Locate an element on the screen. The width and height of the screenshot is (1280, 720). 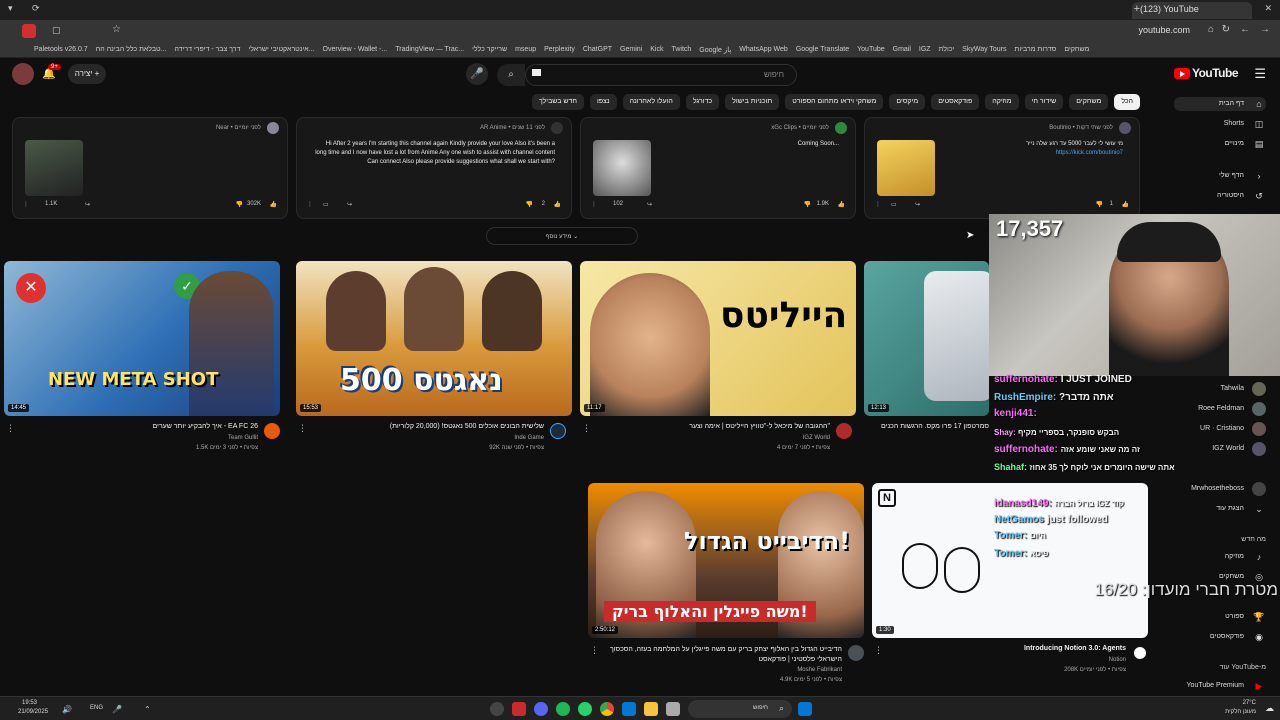
sidebar-sub-ur-cristiano: UR · Cristiano is located at coordinates (1220, 429).